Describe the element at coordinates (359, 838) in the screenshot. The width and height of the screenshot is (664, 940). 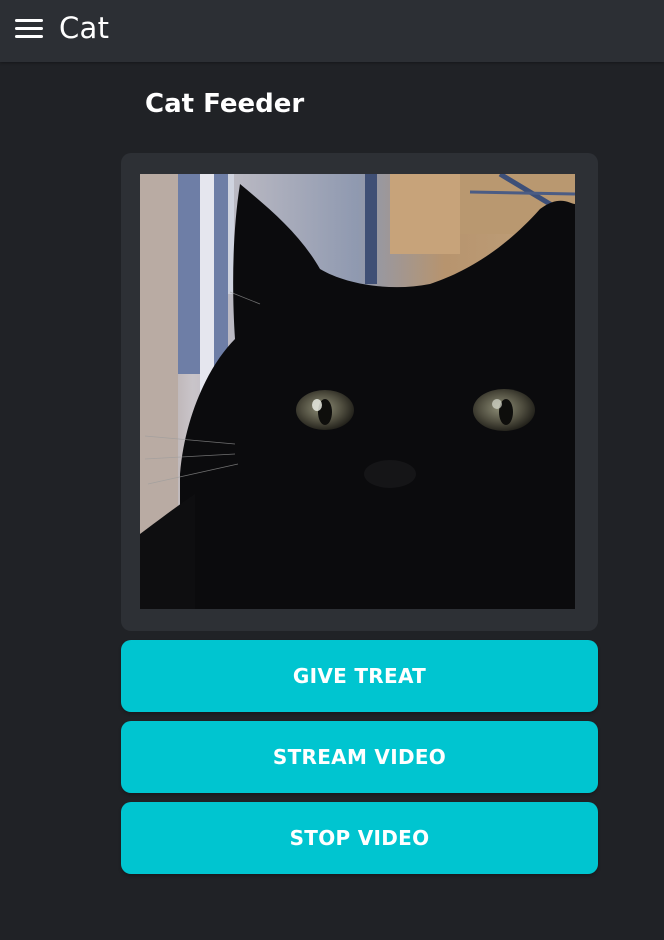
I see `stop-video-button: STOP VIDEO` at that location.